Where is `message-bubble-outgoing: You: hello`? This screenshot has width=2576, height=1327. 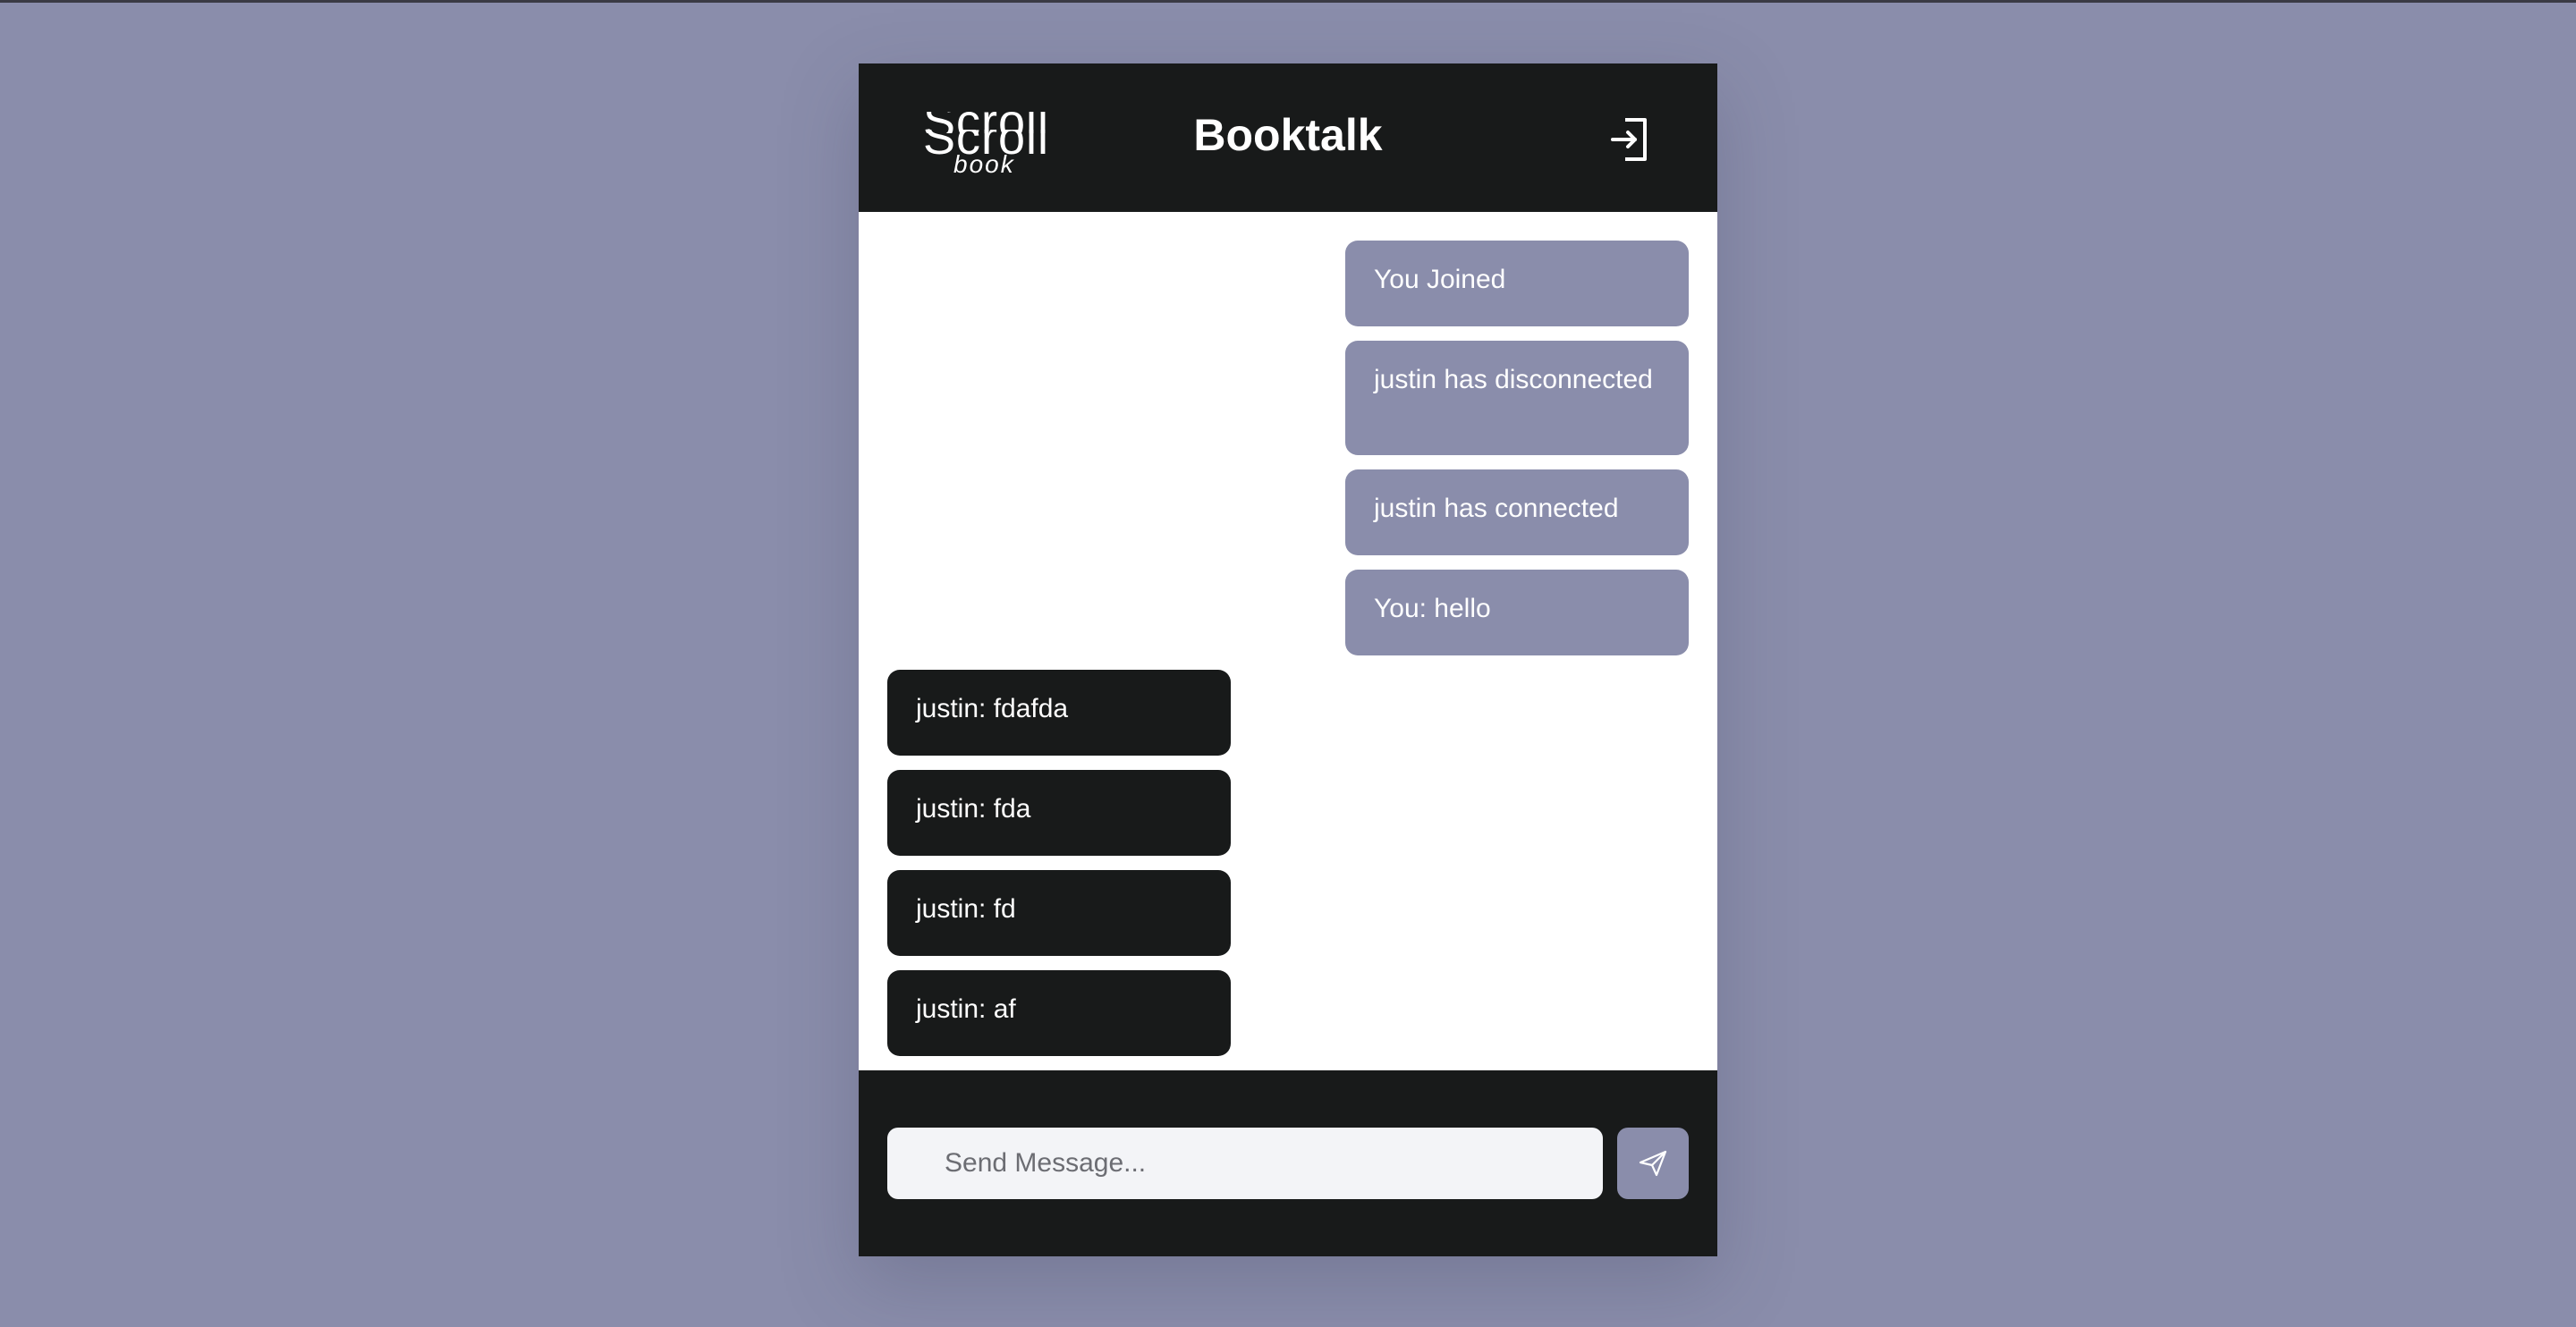 message-bubble-outgoing: You: hello is located at coordinates (1517, 612).